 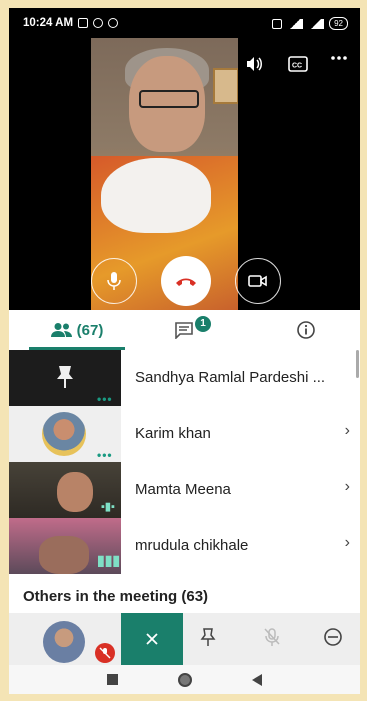 I want to click on mute-participant-button, so click(x=272, y=639).